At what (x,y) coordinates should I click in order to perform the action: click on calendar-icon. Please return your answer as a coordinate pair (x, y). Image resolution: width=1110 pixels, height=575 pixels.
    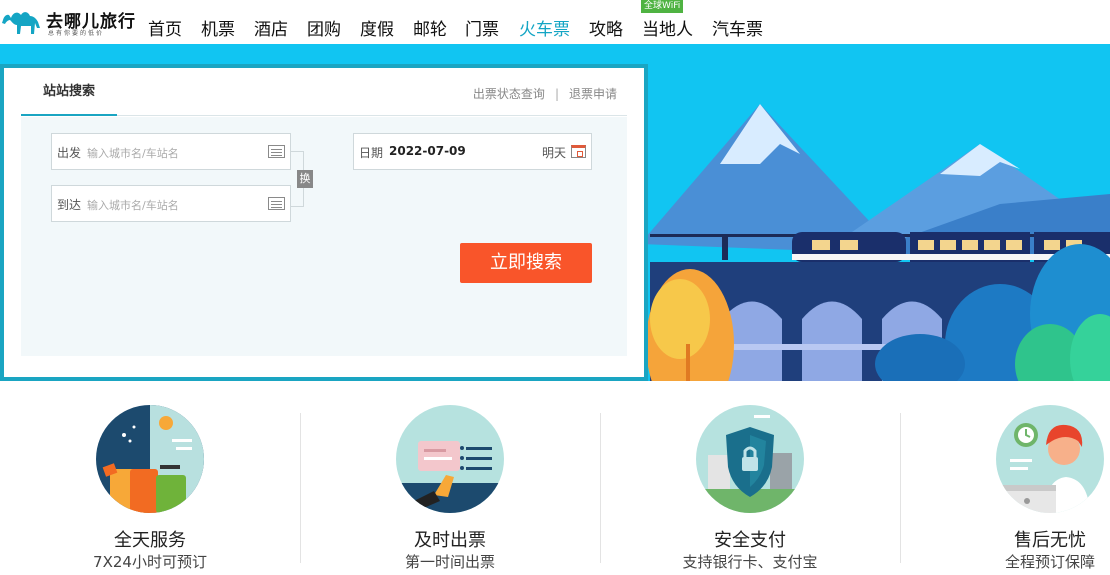
    Looking at the image, I should click on (578, 151).